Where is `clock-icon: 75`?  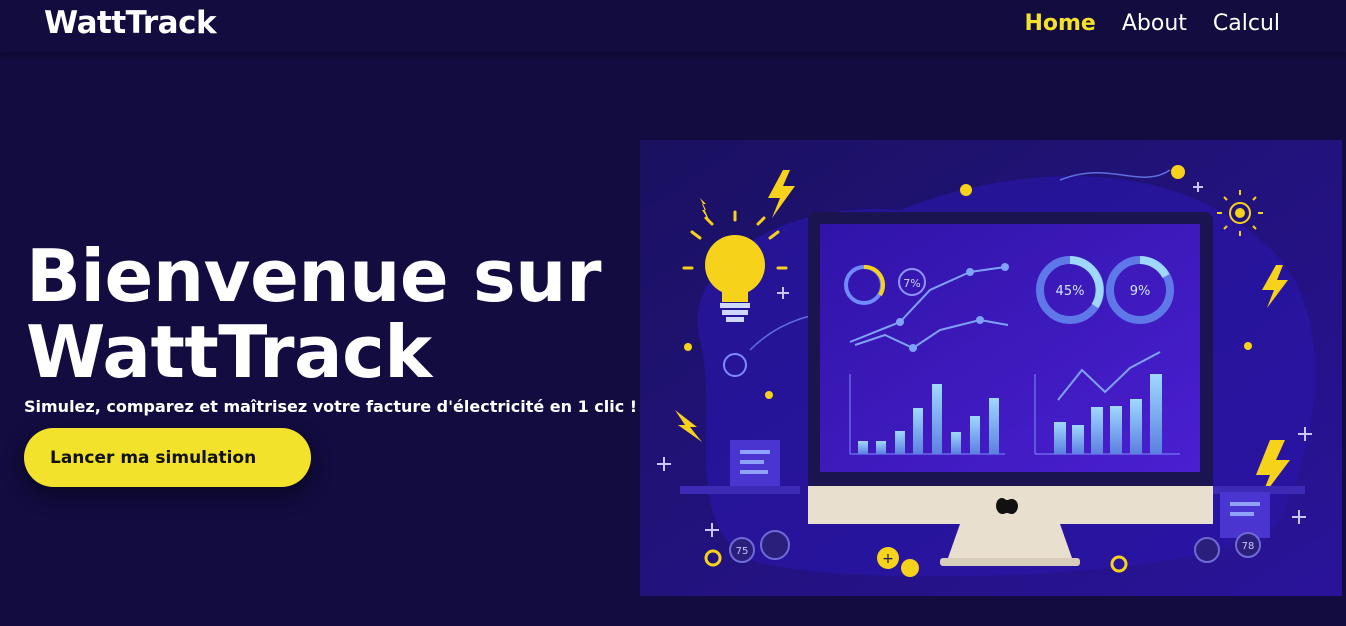 clock-icon: 75 is located at coordinates (742, 550).